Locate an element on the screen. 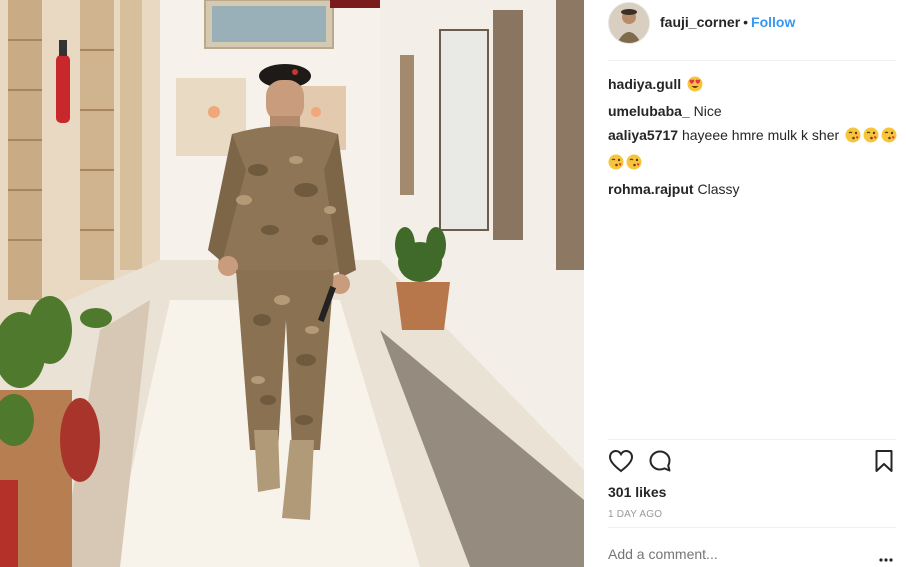  comment-username: umelubaba_ is located at coordinates (649, 111).